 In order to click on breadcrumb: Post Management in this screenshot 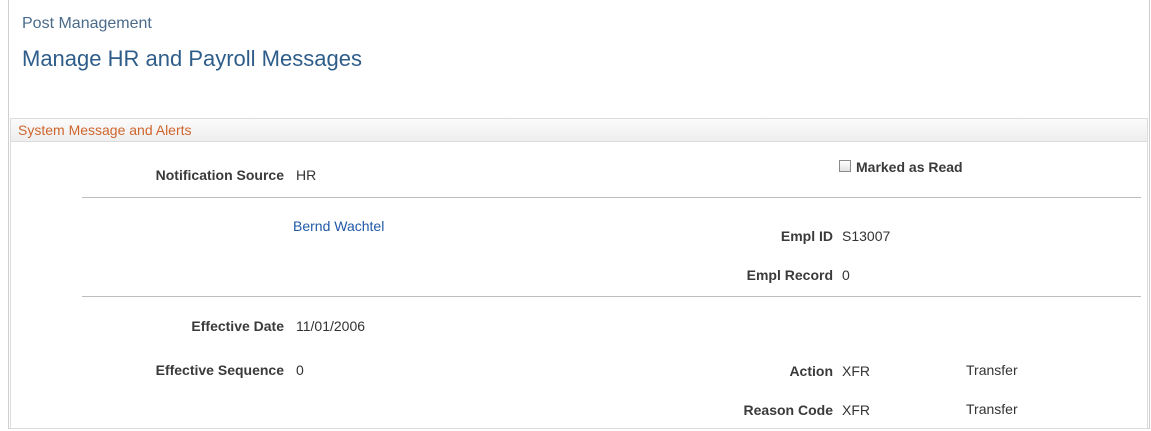, I will do `click(87, 24)`.